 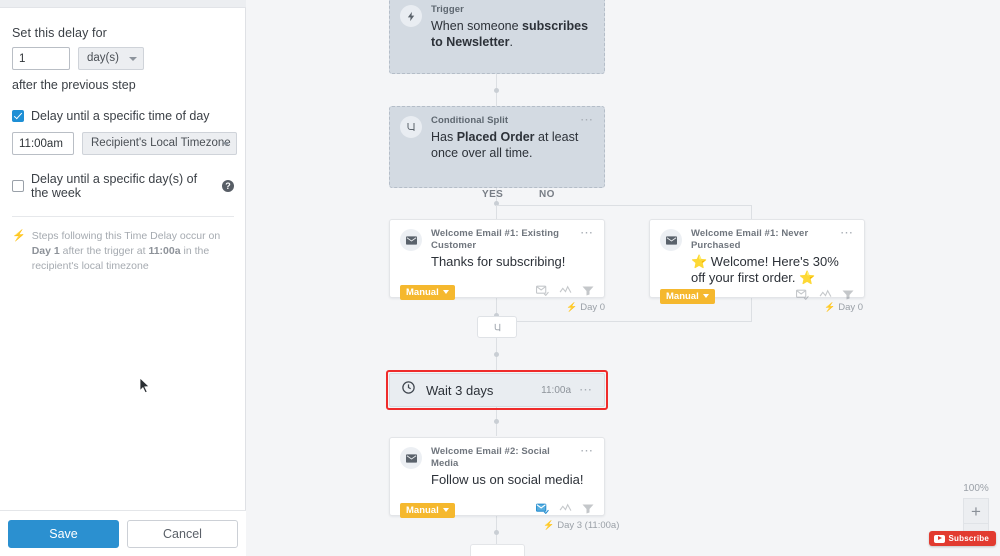 What do you see at coordinates (126, 236) in the screenshot?
I see `note-prefix: Steps following this Time Delay occur on` at bounding box center [126, 236].